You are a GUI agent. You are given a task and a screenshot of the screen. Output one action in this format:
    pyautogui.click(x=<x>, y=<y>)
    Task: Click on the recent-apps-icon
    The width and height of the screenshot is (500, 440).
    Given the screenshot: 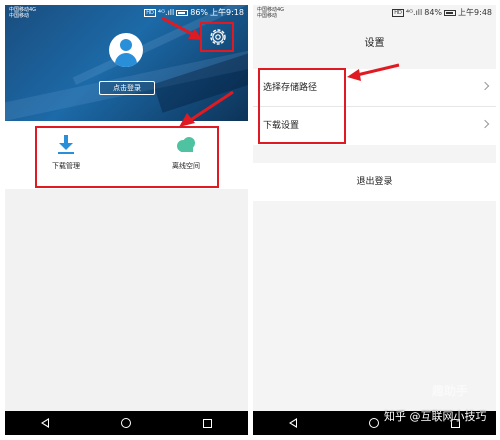 What is the action you would take?
    pyautogui.click(x=207, y=423)
    